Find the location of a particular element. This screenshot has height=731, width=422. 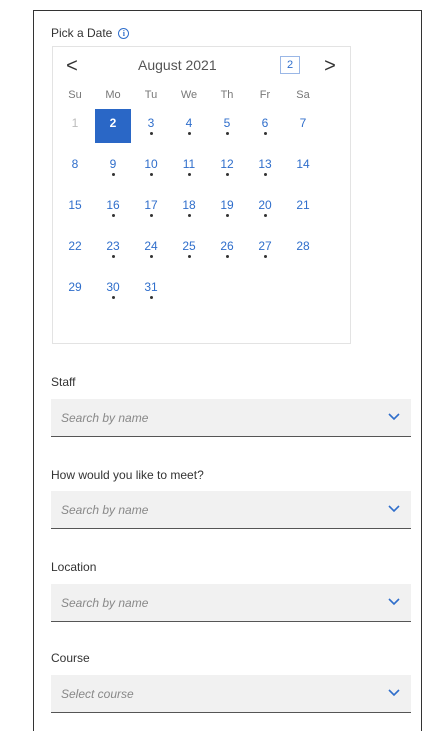

calendar-day-number: 28 is located at coordinates (303, 246).